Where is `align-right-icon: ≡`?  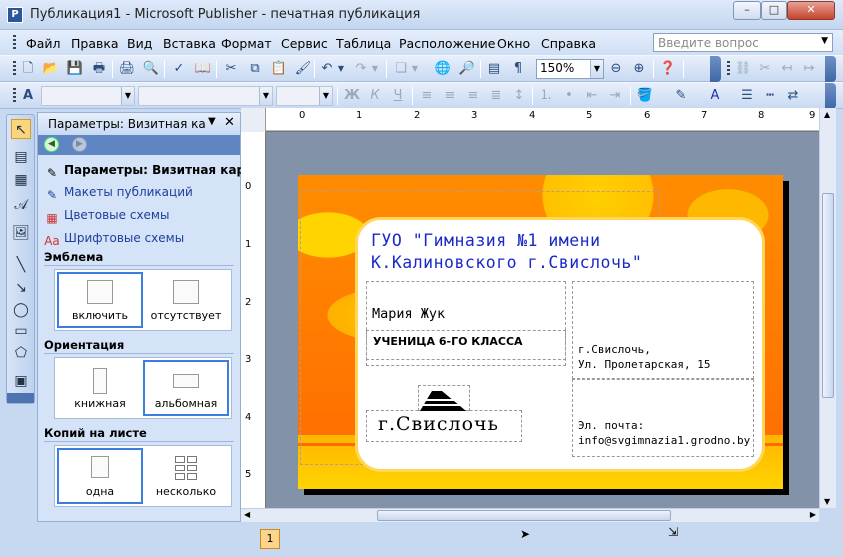
align-right-icon: ≡ is located at coordinates (473, 96).